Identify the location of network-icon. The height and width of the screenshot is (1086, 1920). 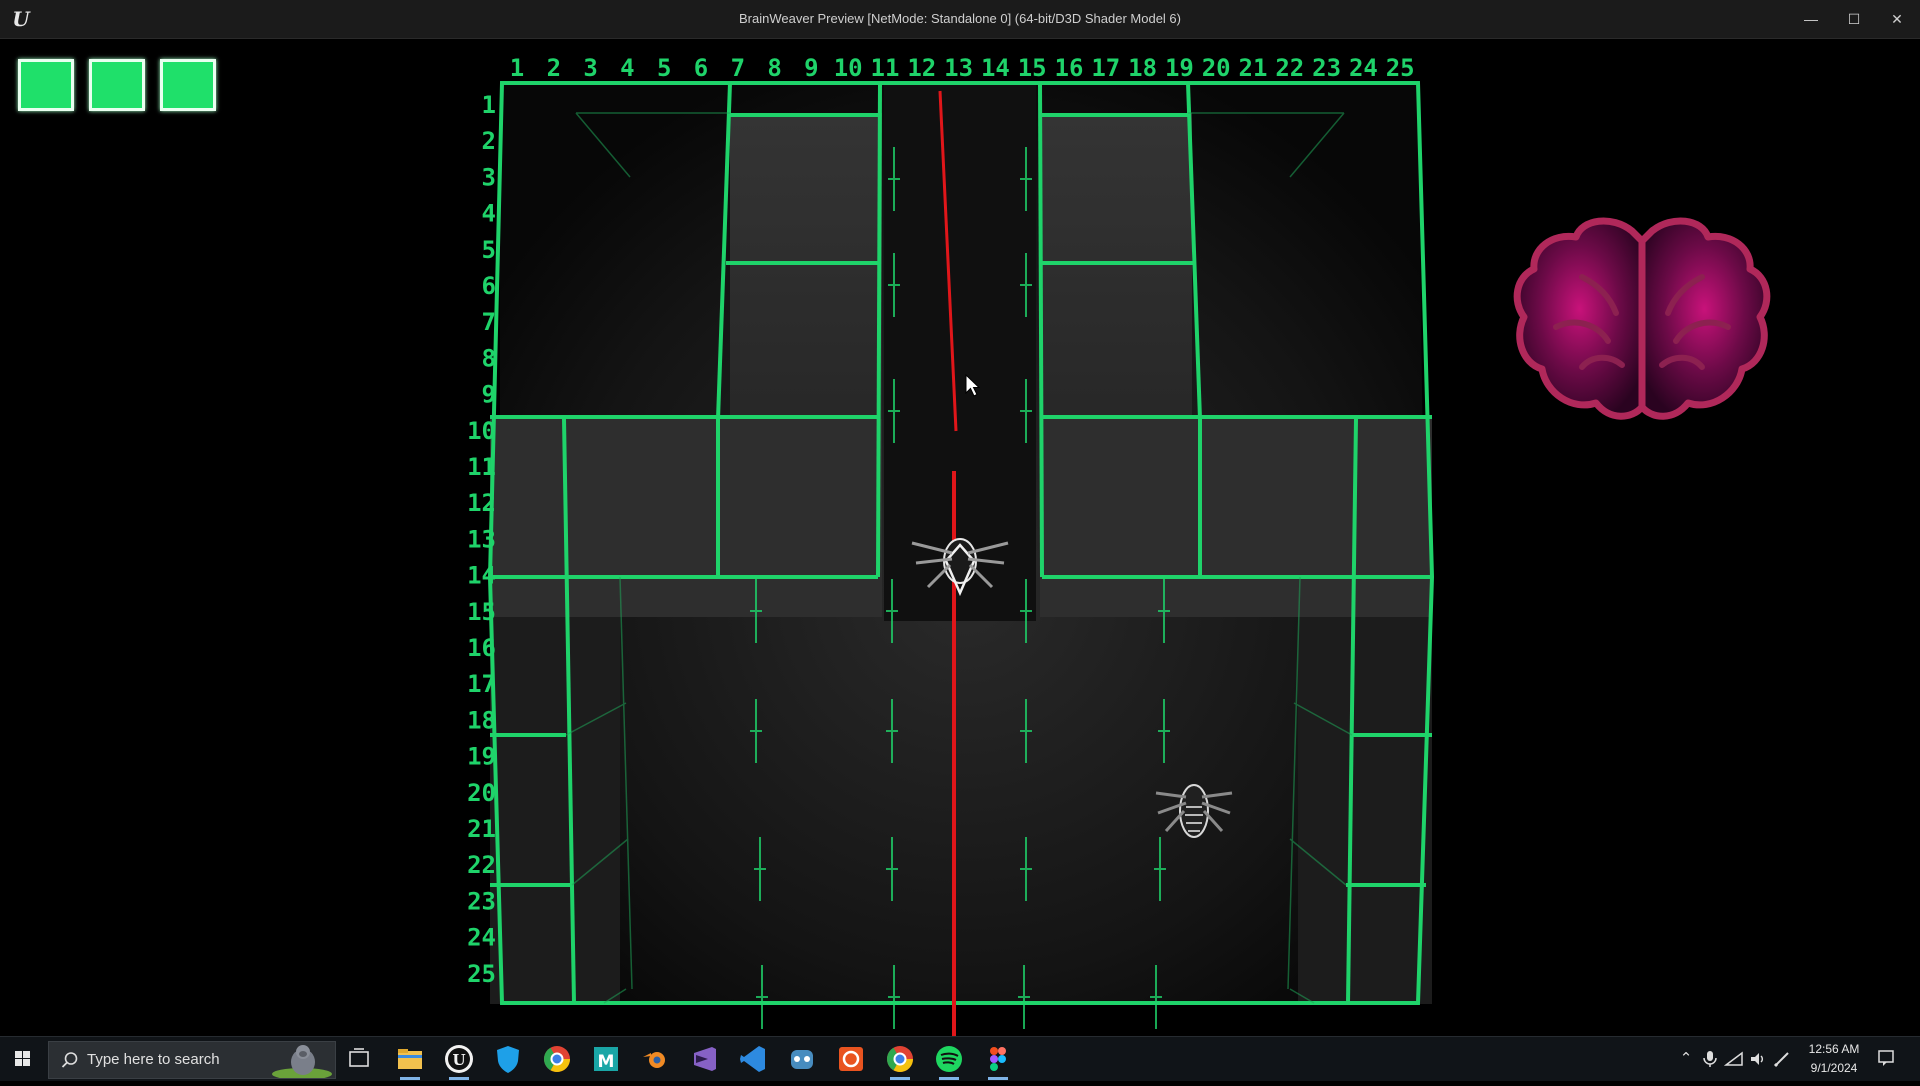
(1733, 1059).